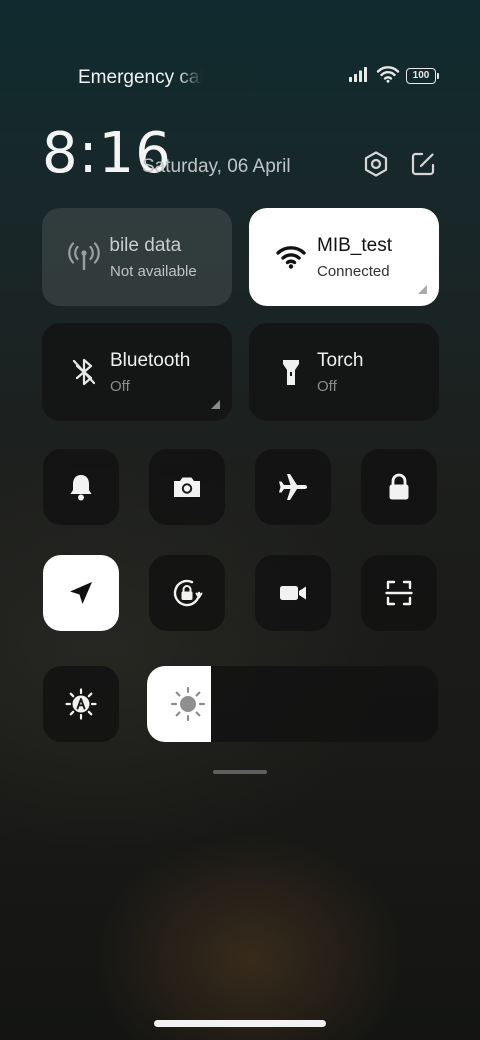  Describe the element at coordinates (344, 372) in the screenshot. I see `torch-tile: Torch Off` at that location.